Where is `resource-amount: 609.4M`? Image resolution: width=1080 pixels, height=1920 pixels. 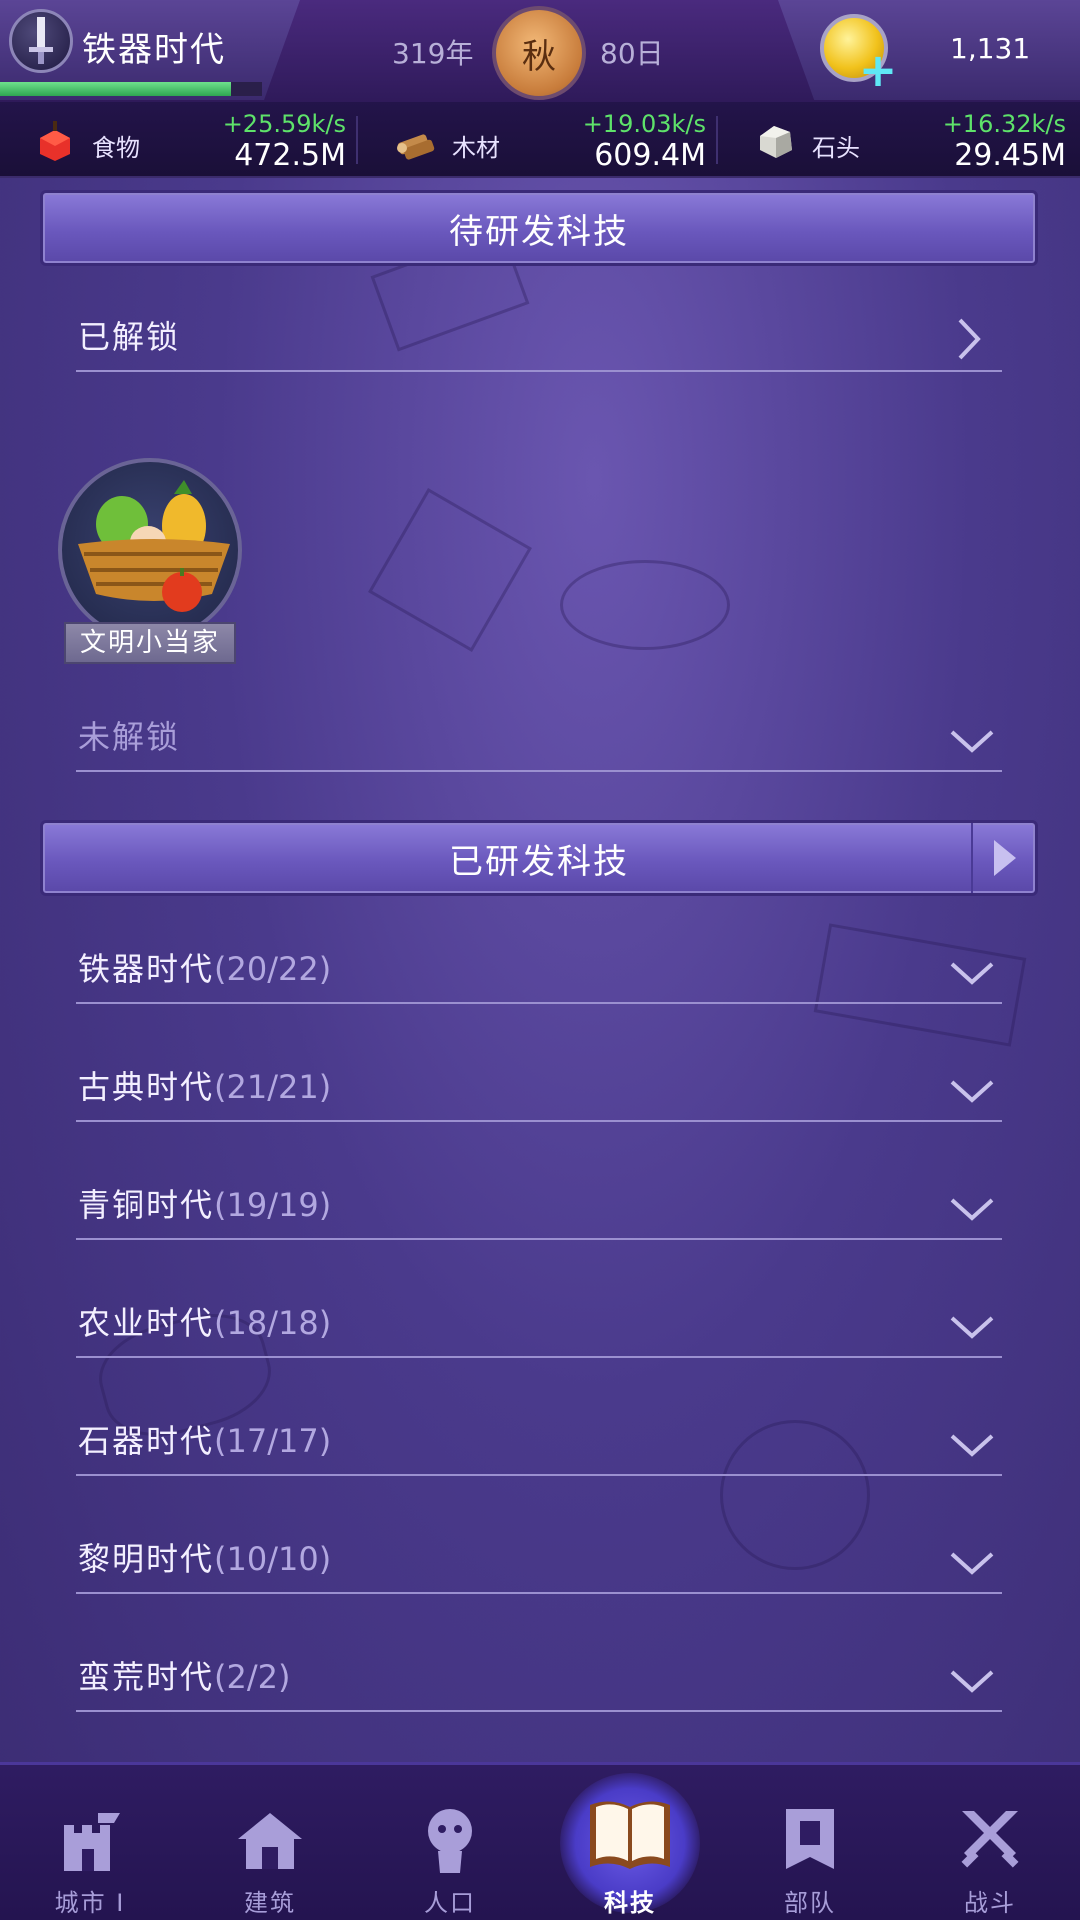
resource-amount: 609.4M is located at coordinates (650, 155).